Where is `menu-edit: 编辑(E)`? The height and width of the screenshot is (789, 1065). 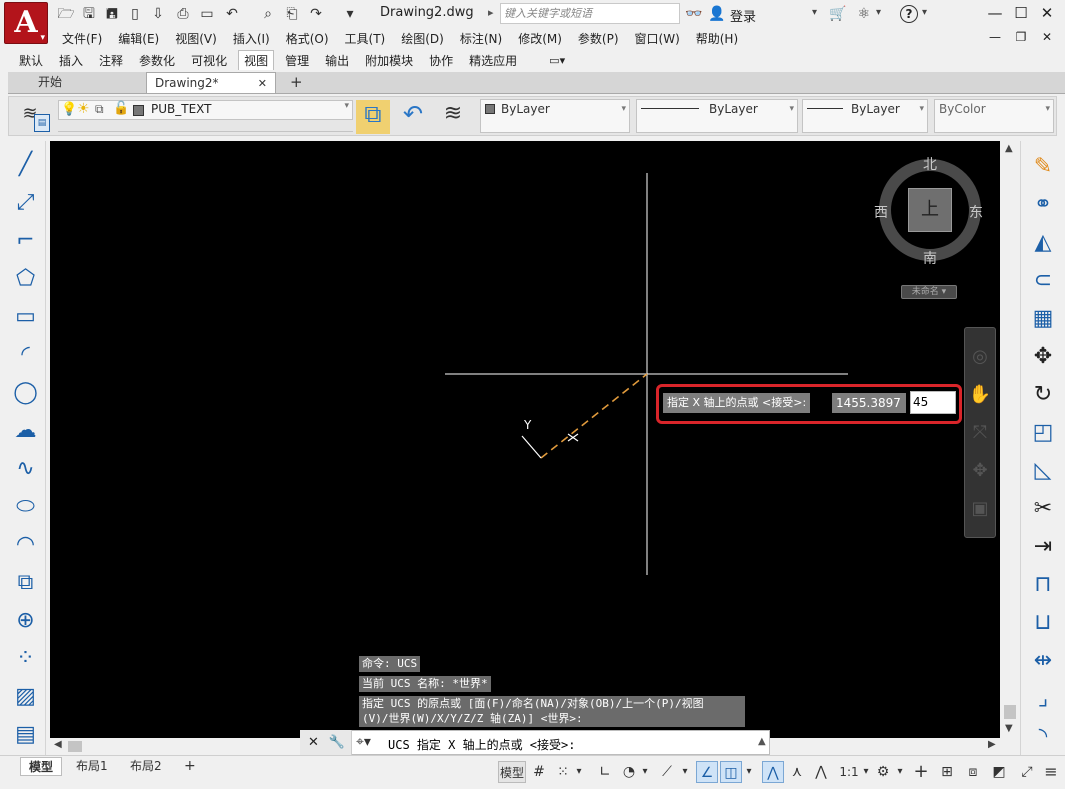 menu-edit: 编辑(E) is located at coordinates (138, 38).